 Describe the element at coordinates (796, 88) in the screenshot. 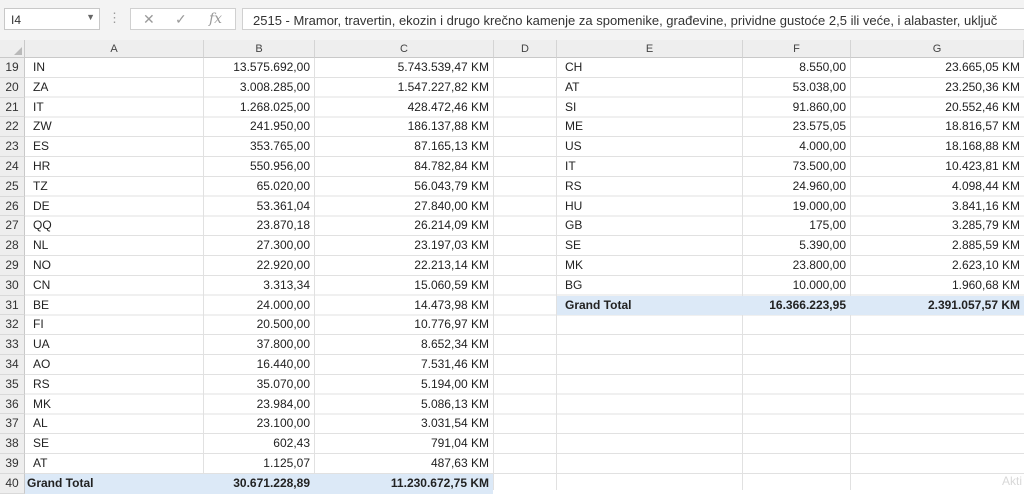

I see `quantity-cell: 53.038,00` at that location.